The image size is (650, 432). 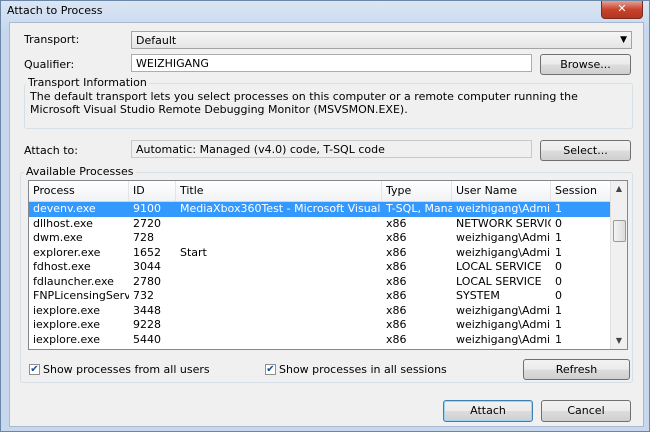 What do you see at coordinates (147, 324) in the screenshot?
I see `cell-id: 9228` at bounding box center [147, 324].